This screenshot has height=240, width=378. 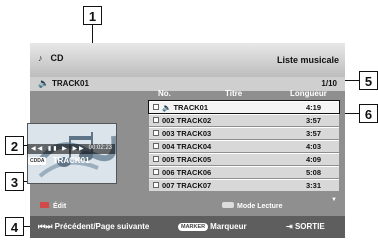 What do you see at coordinates (71, 160) in the screenshot?
I see `cdda-track-label: TRACK01` at bounding box center [71, 160].